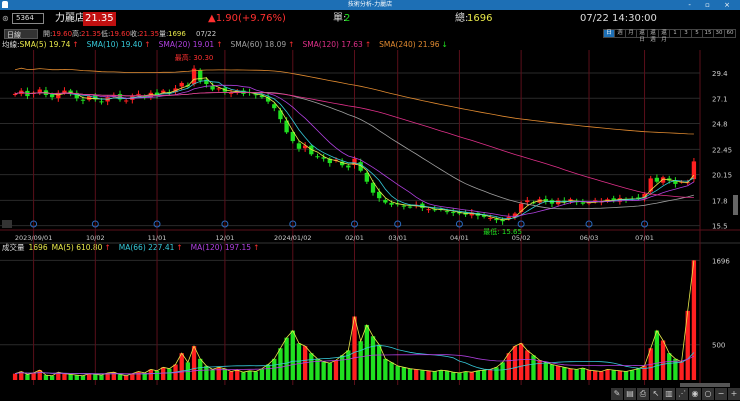 Image resolution: width=740 pixels, height=401 pixels. Describe the element at coordinates (630, 394) in the screenshot. I see `zoom-window-icon: ▤` at that location.